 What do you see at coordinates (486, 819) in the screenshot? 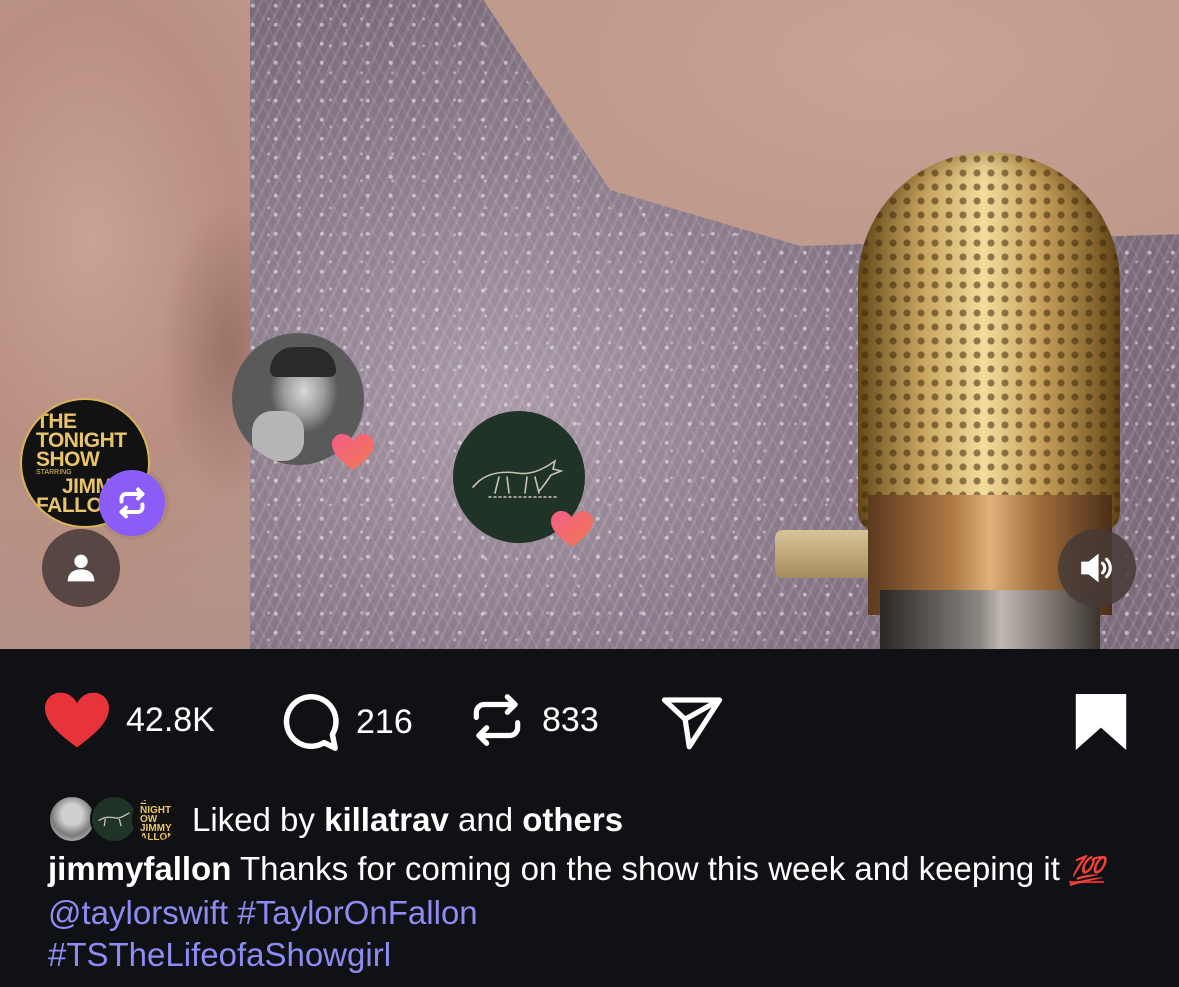
I see `liked-by-conjunction: and` at bounding box center [486, 819].